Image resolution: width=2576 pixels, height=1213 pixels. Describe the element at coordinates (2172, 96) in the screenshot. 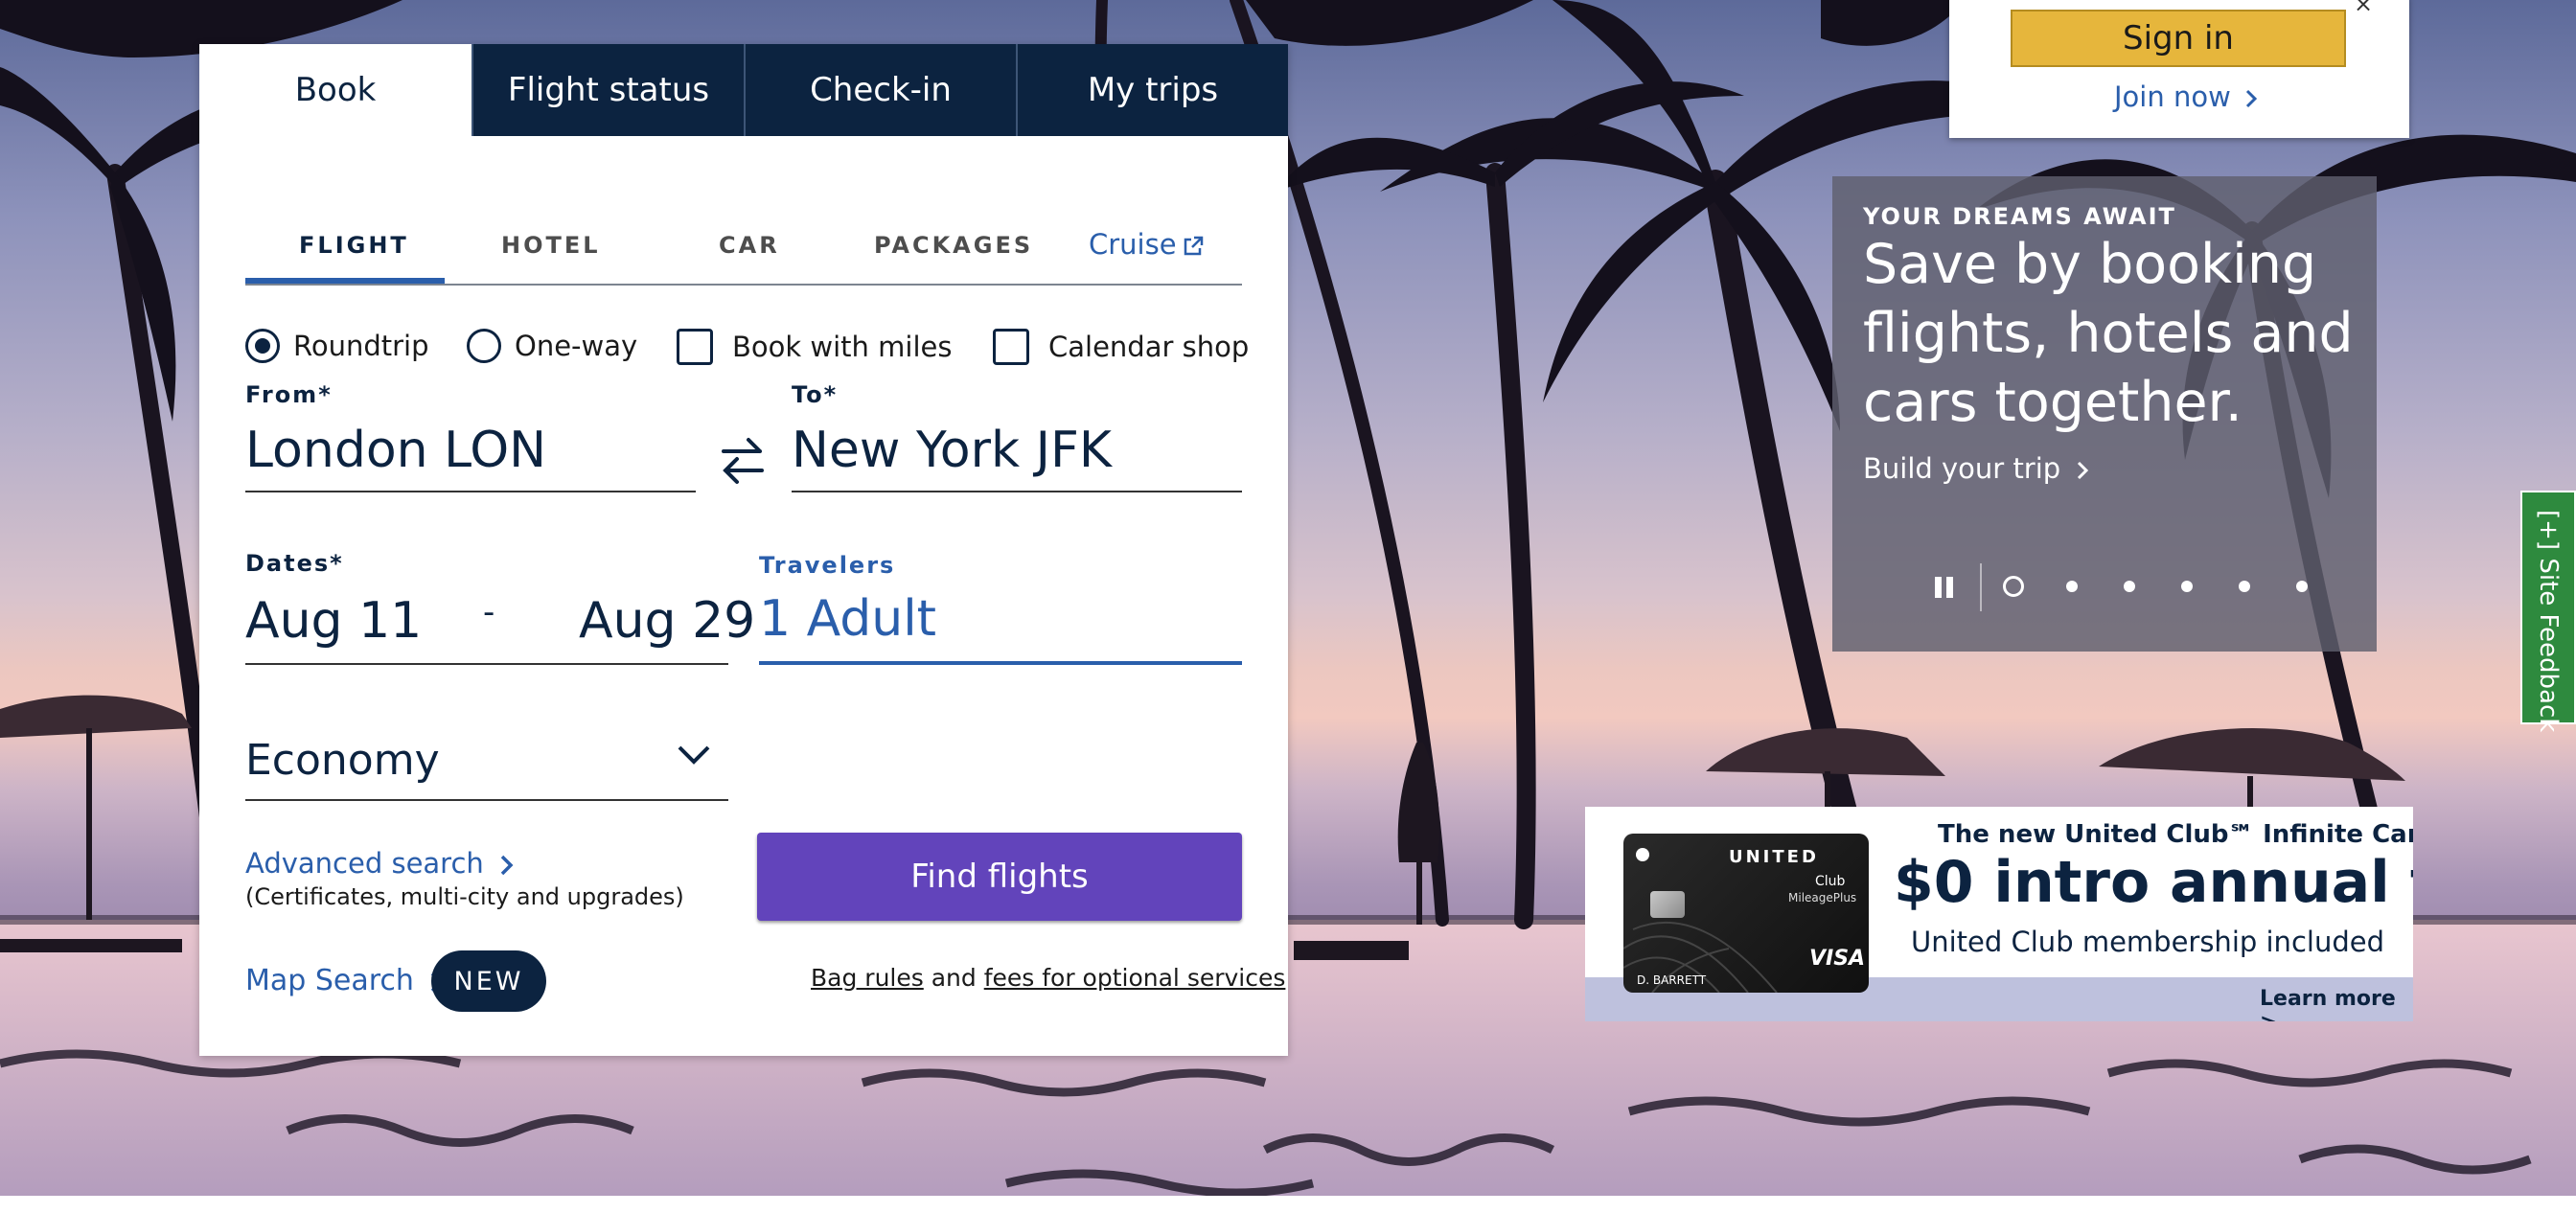

I see `join-now-label: Join now` at that location.